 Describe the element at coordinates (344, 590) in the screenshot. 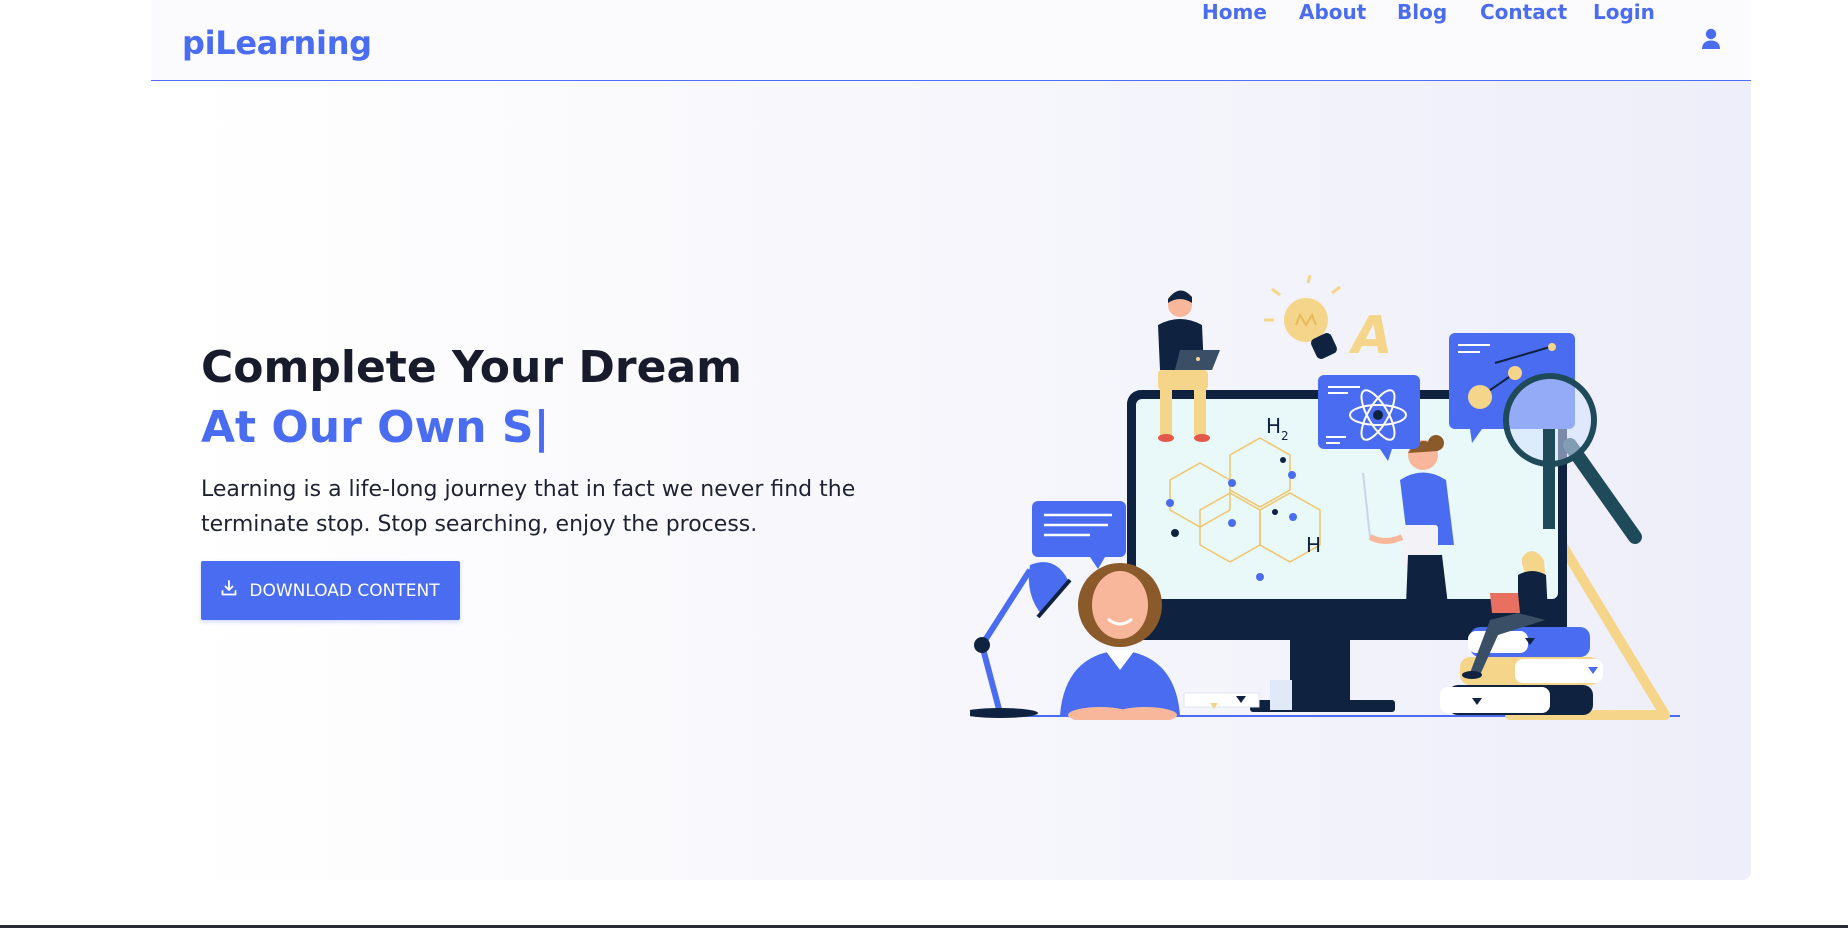

I see `download-button-label: DOWNLOAD CONTENT` at that location.